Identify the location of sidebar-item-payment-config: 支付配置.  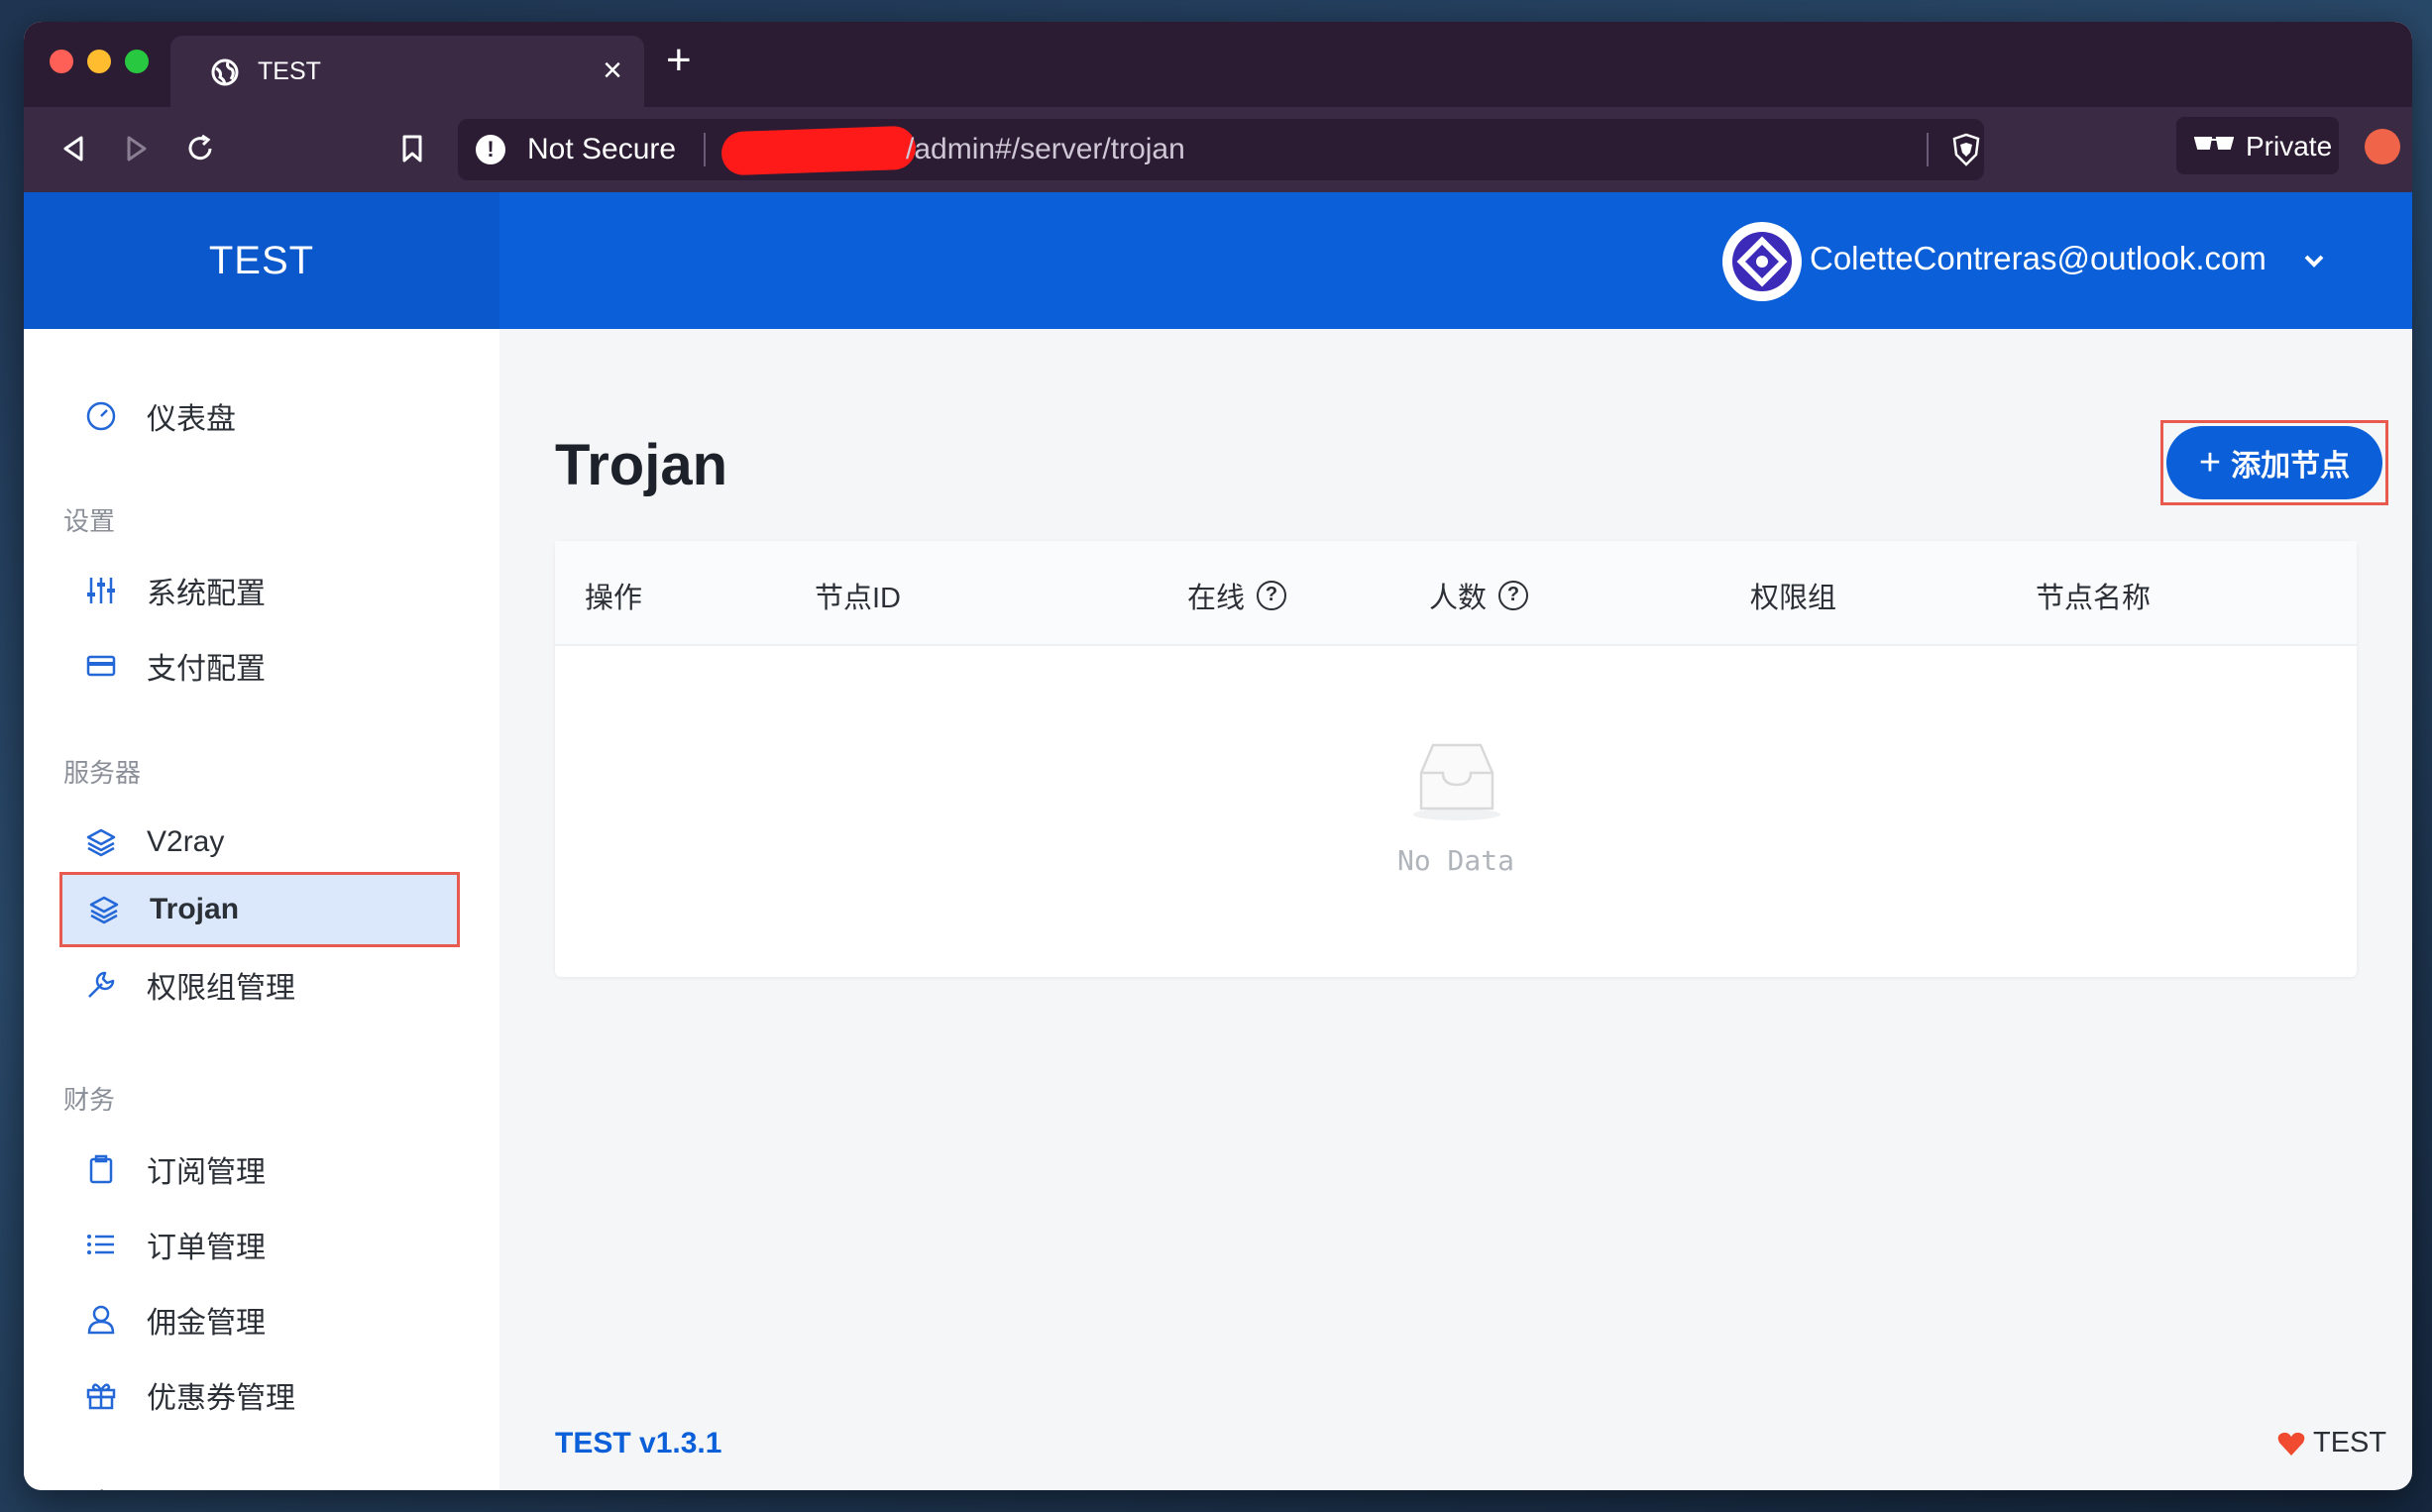
(259, 666).